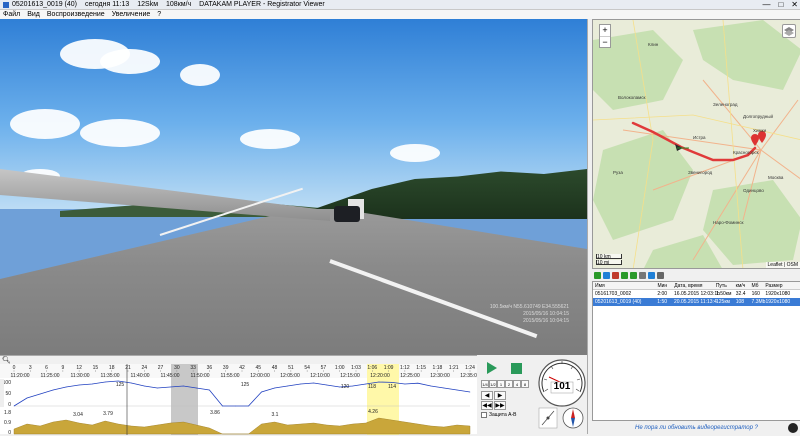 Image resolution: width=800 pixels, height=436 pixels. What do you see at coordinates (746, 152) in the screenshot?
I see `map-place-label: Красногорск` at bounding box center [746, 152].